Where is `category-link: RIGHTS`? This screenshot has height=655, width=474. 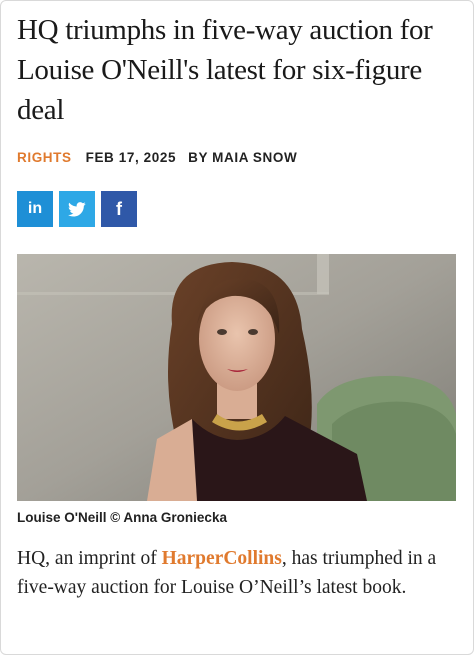 category-link: RIGHTS is located at coordinates (44, 157).